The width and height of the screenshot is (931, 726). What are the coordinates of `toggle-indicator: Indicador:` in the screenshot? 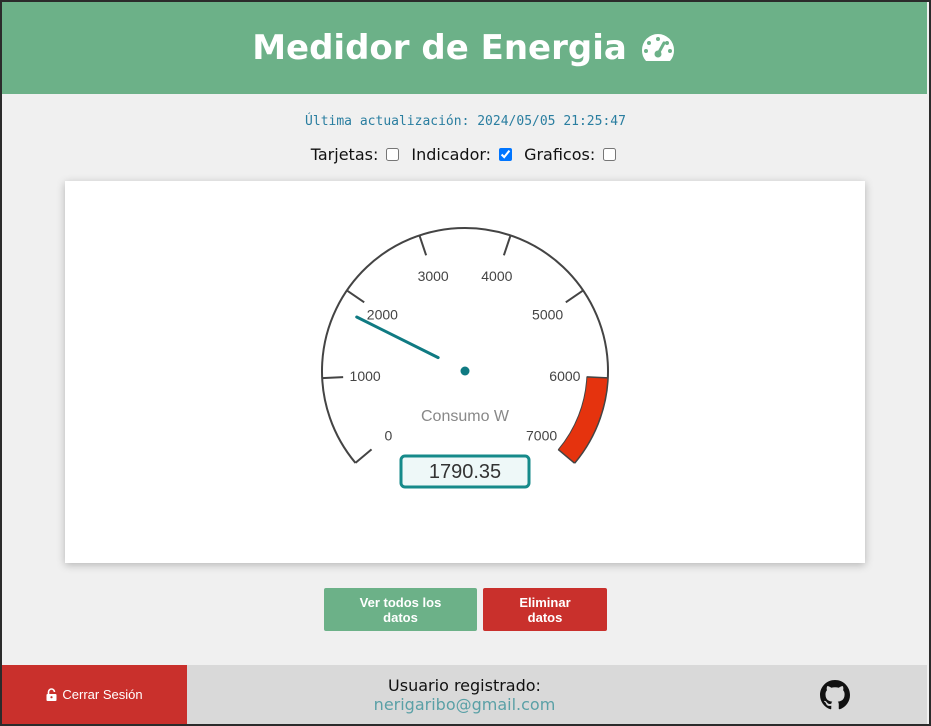 It's located at (463, 154).